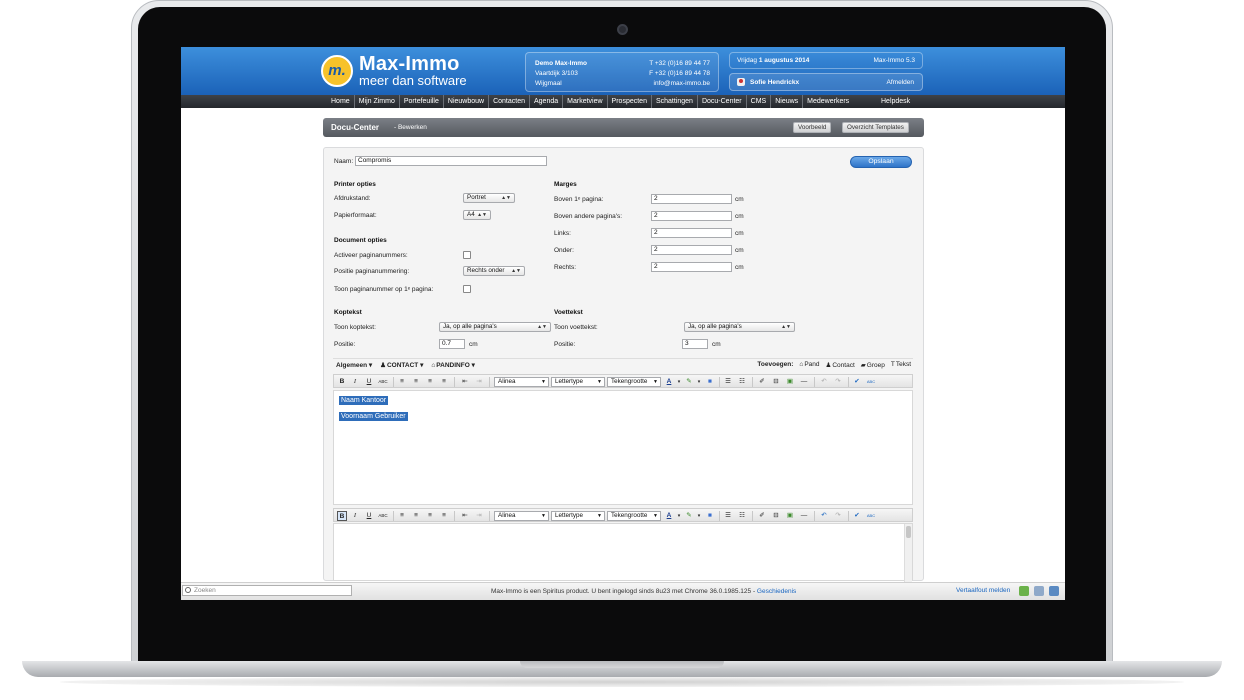 Image resolution: width=1244 pixels, height=700 pixels. What do you see at coordinates (809, 365) in the screenshot?
I see `add-pand-button: ⌂Pand` at bounding box center [809, 365].